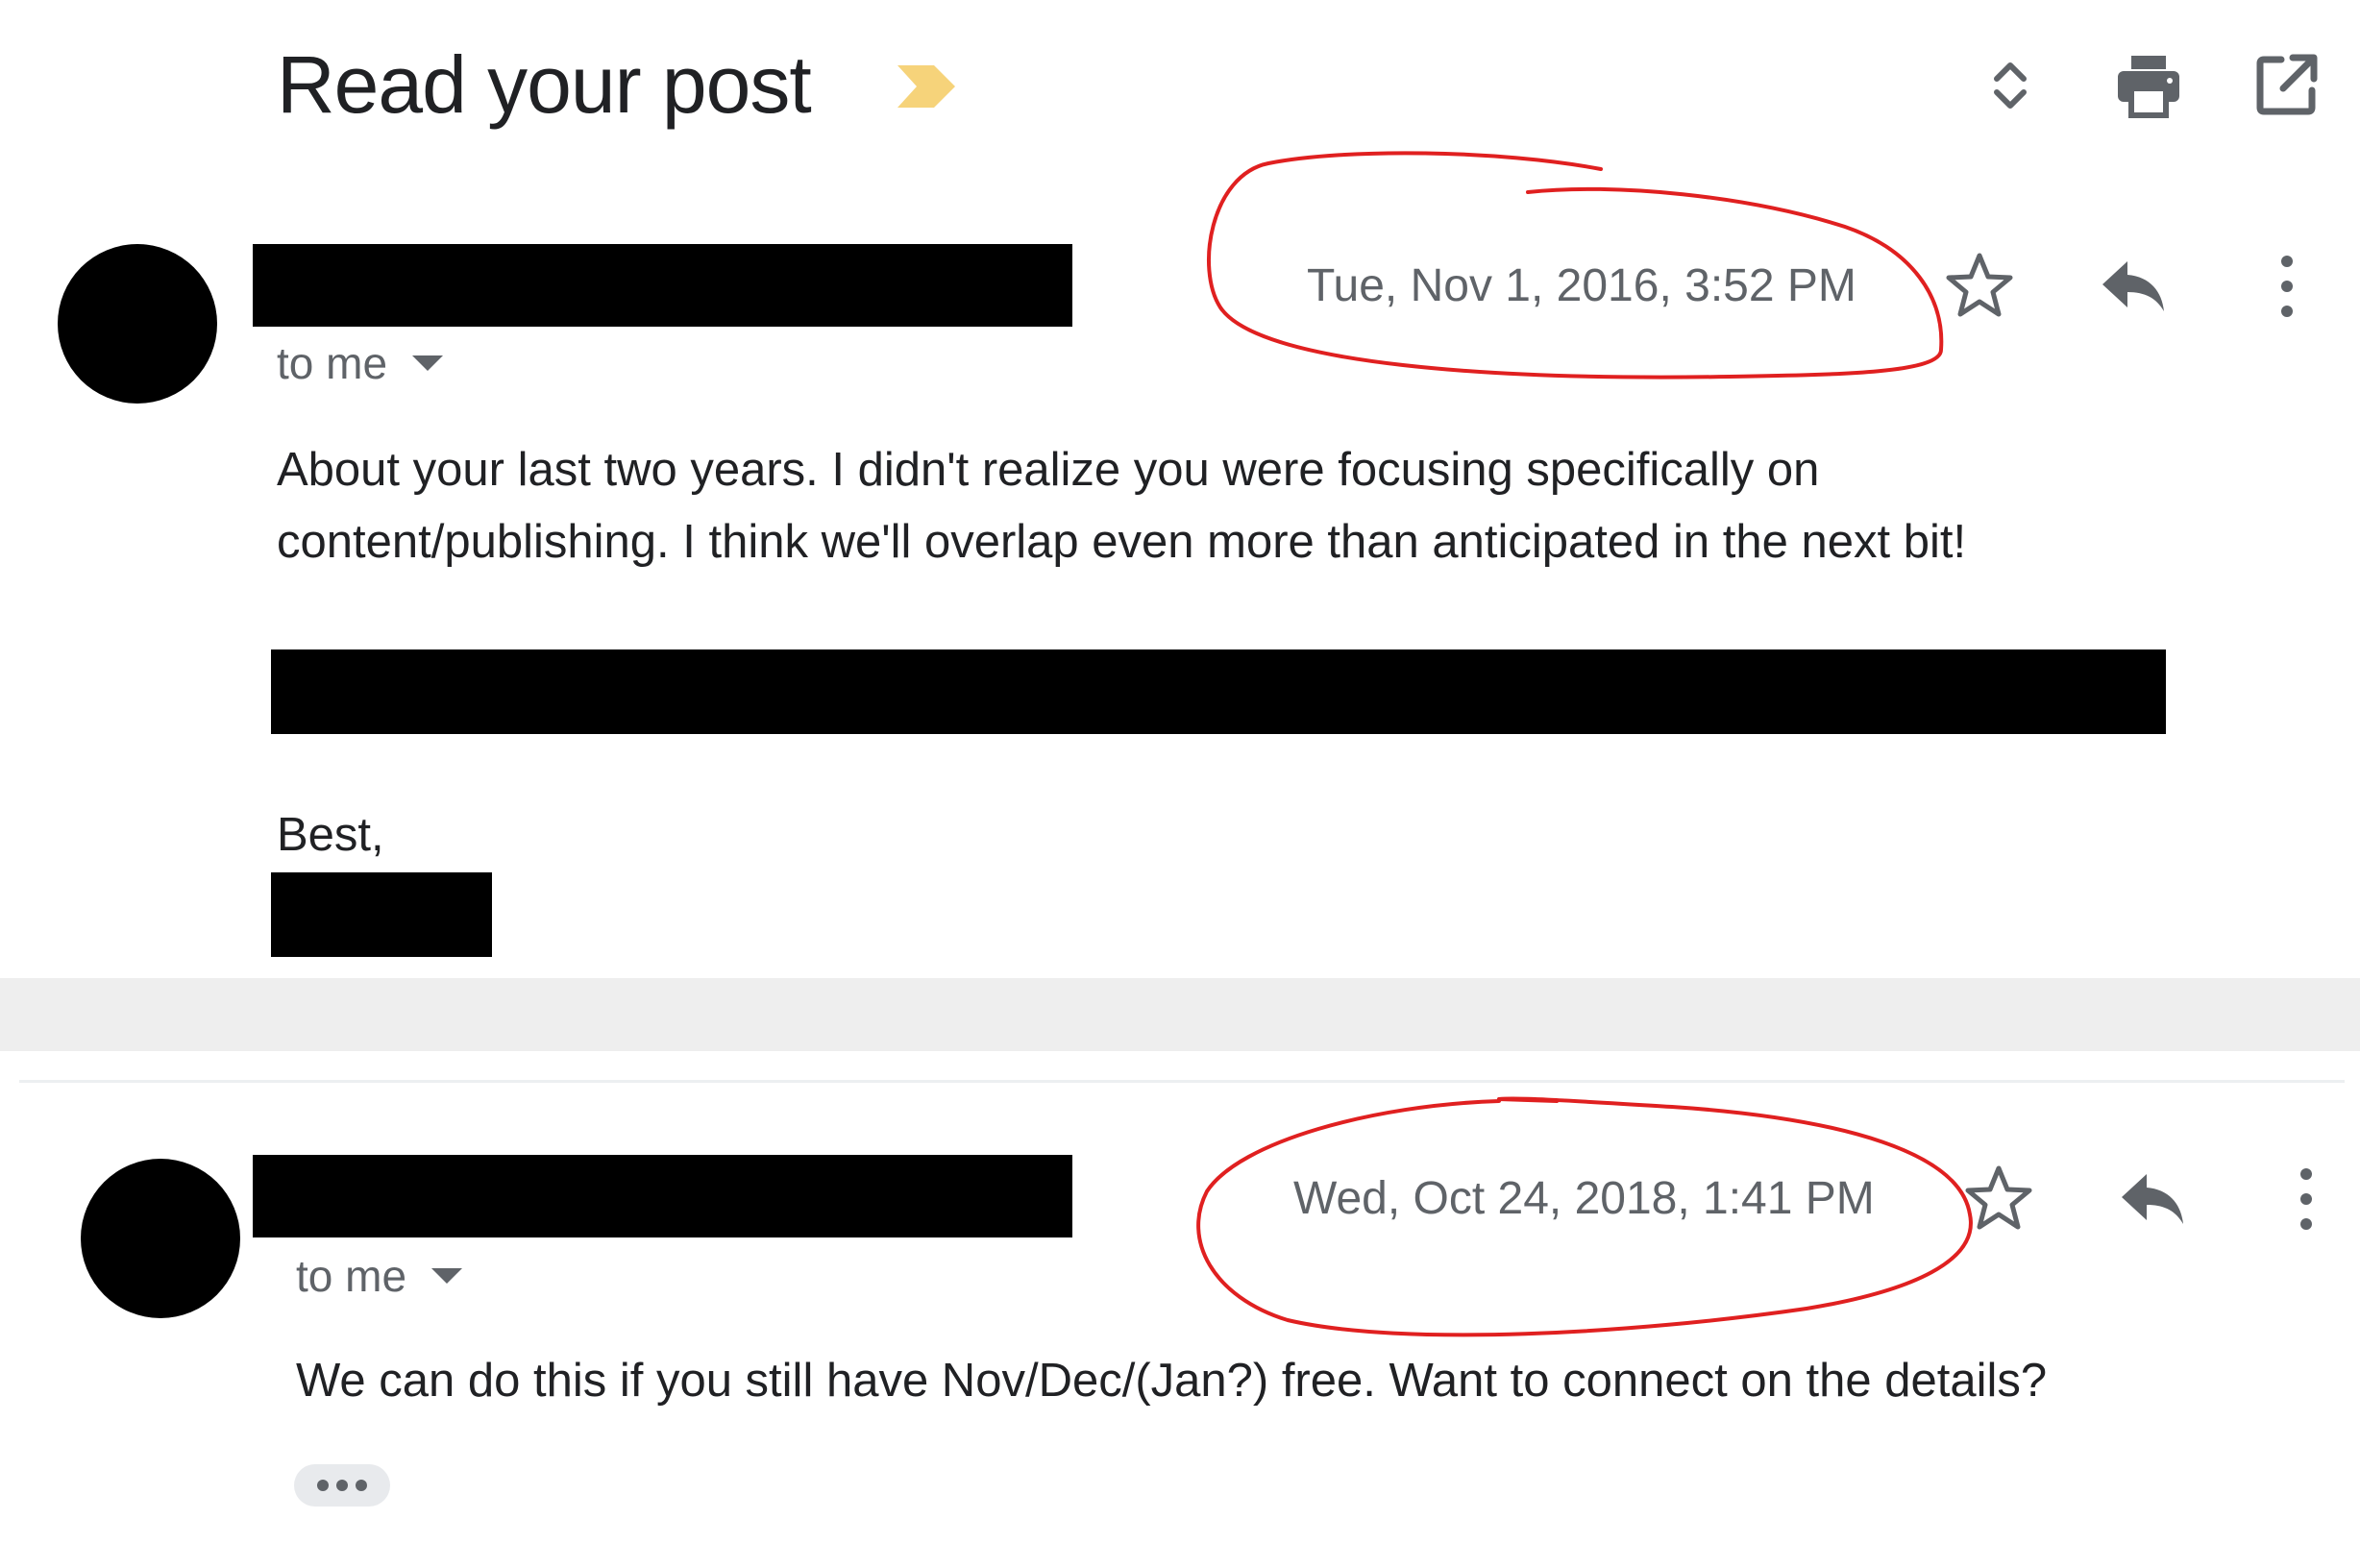  Describe the element at coordinates (927, 87) in the screenshot. I see `importance-marker-icon` at that location.